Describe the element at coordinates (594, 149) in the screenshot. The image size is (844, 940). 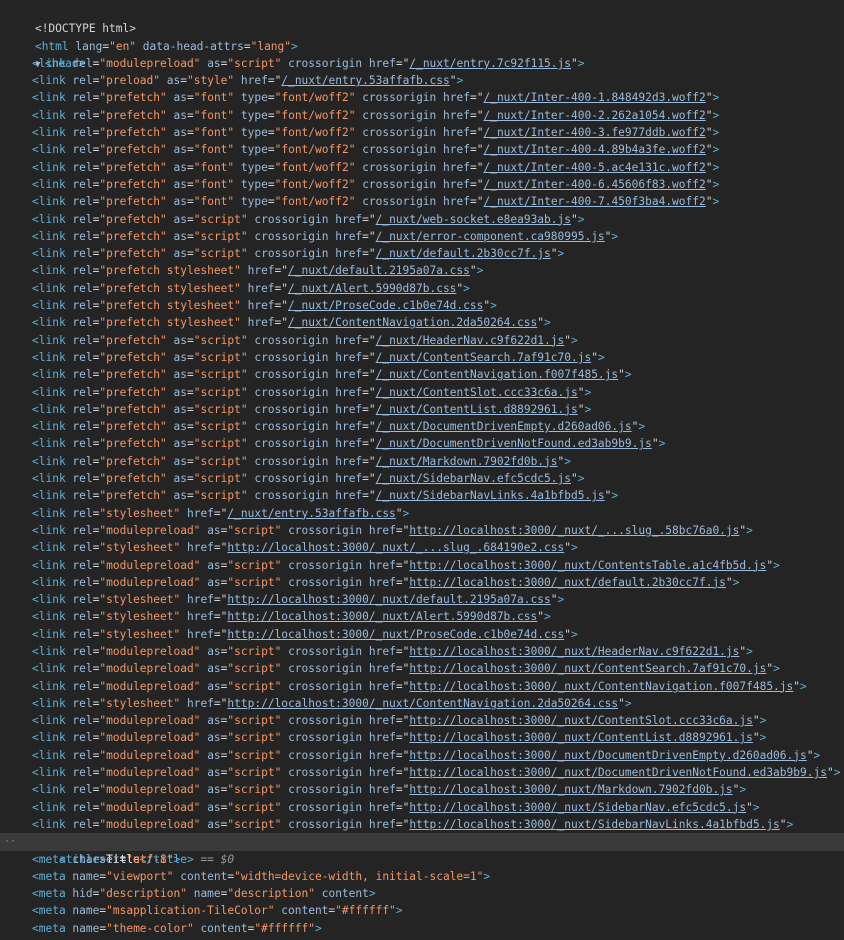
I see `resource-link: /_nuxt/Inter-400-4.89b4a3fe.woff2` at that location.